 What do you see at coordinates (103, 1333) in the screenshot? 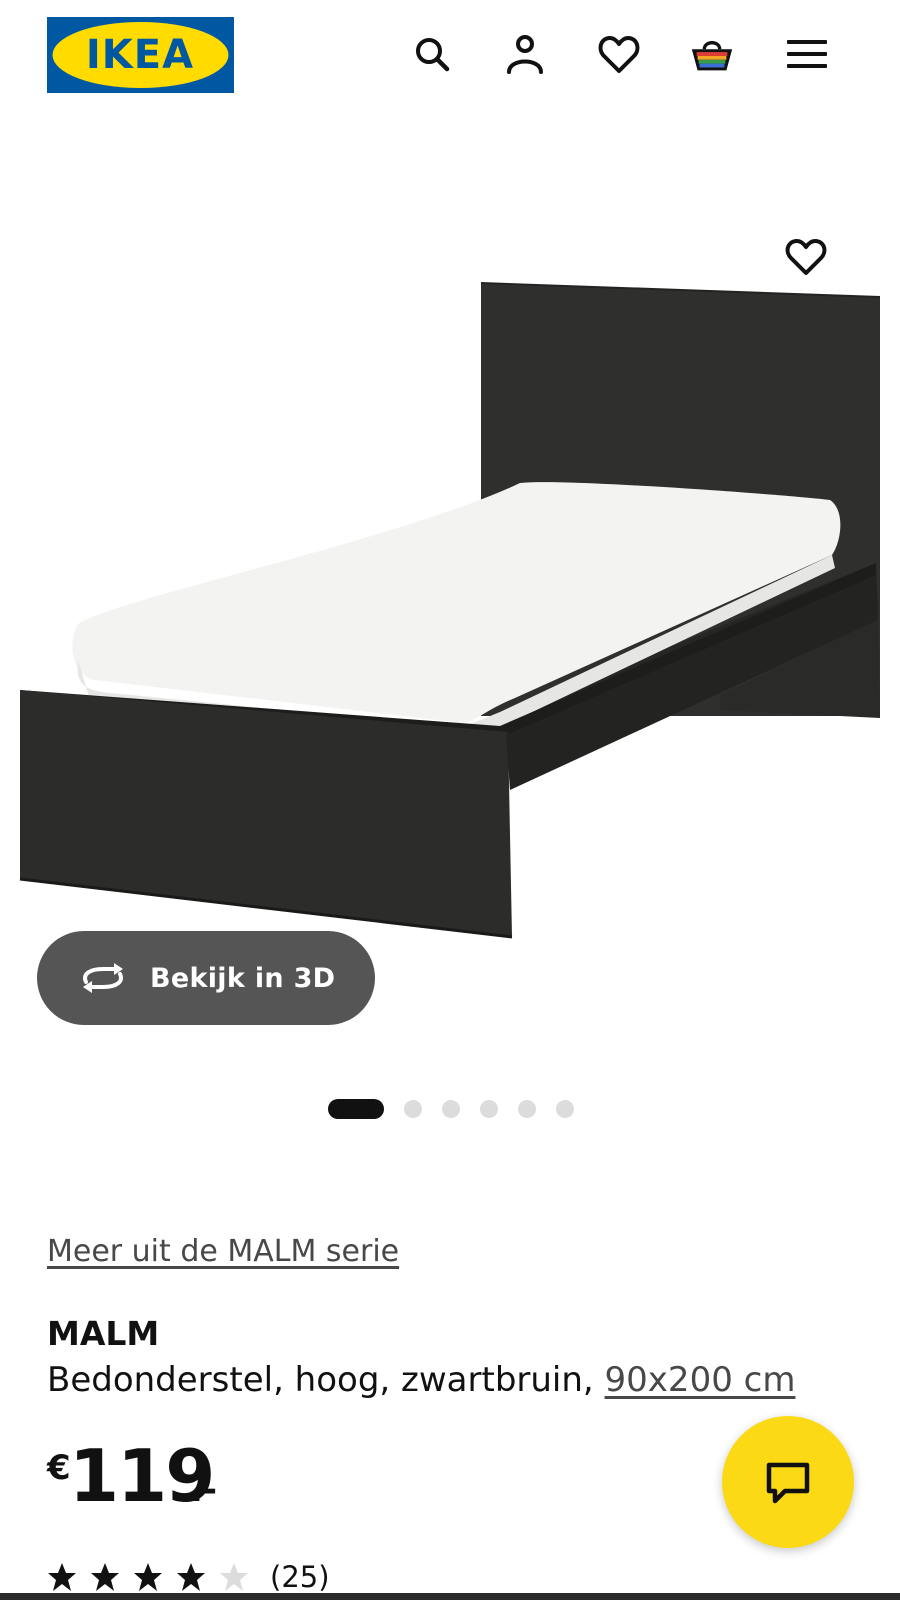
I see `product-name: MALM` at bounding box center [103, 1333].